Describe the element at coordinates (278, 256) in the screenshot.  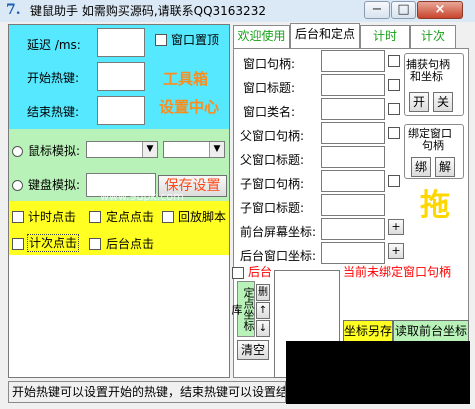
I see `window-coord-label: 后台窗口坐标:` at that location.